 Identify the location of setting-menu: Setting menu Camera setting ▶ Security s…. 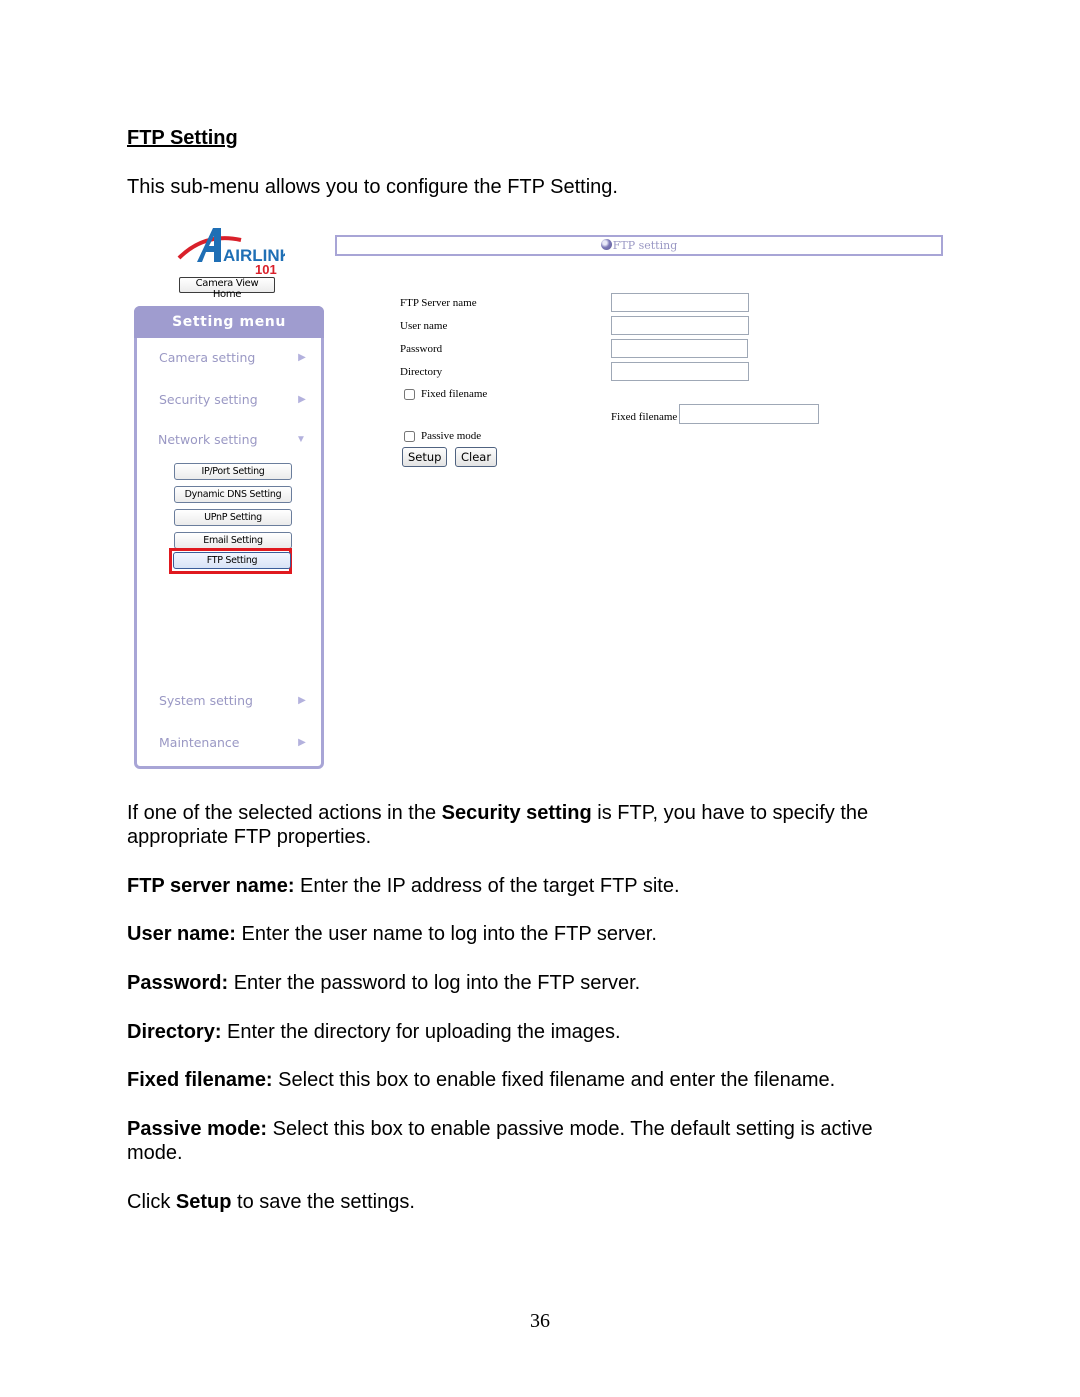
(229, 537).